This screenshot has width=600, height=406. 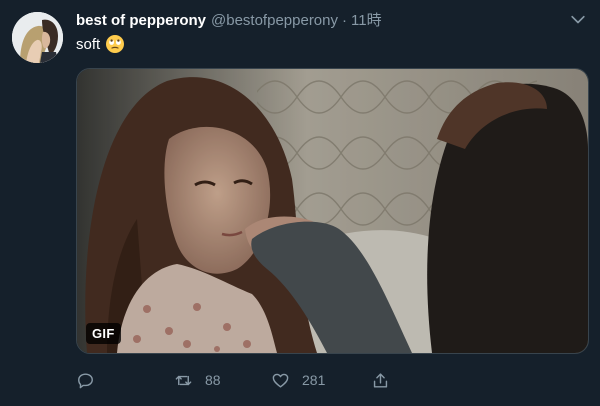 What do you see at coordinates (183, 380) in the screenshot?
I see `retweet-icon` at bounding box center [183, 380].